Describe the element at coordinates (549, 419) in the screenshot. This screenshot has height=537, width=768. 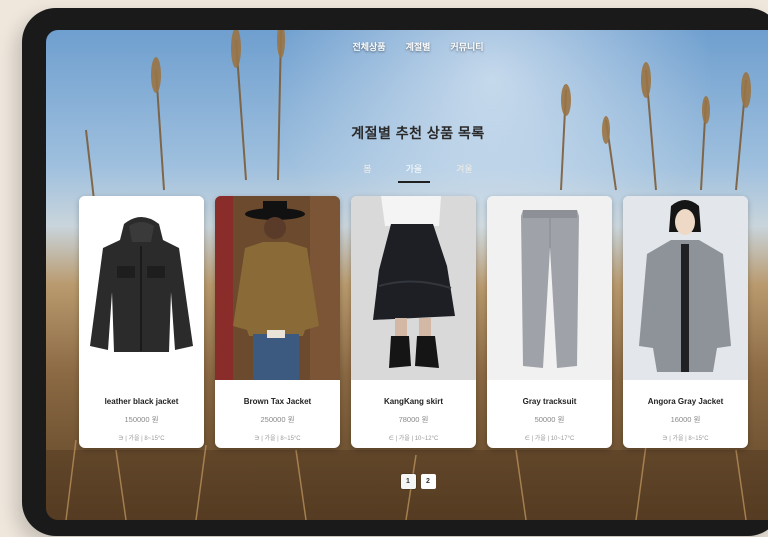
I see `product-price: 50000 원` at that location.